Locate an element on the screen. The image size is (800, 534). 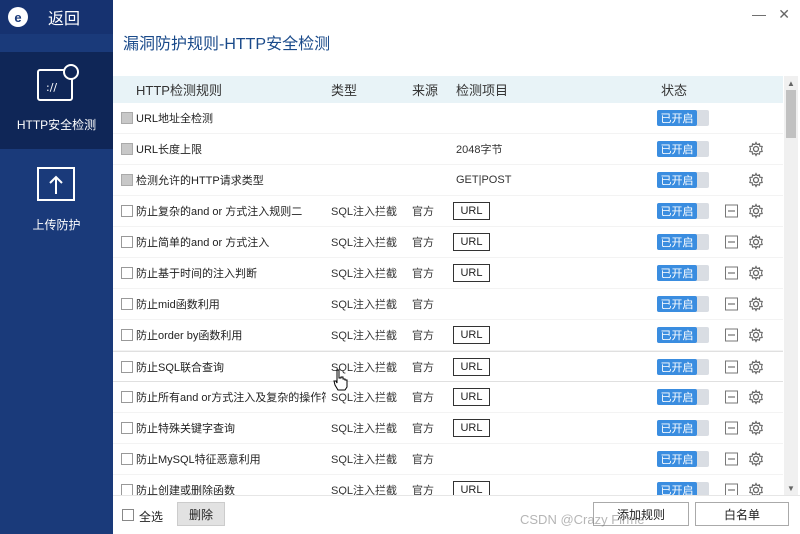
sidebar-item-upload-protection: 上传防护 is located at coordinates (56, 200).